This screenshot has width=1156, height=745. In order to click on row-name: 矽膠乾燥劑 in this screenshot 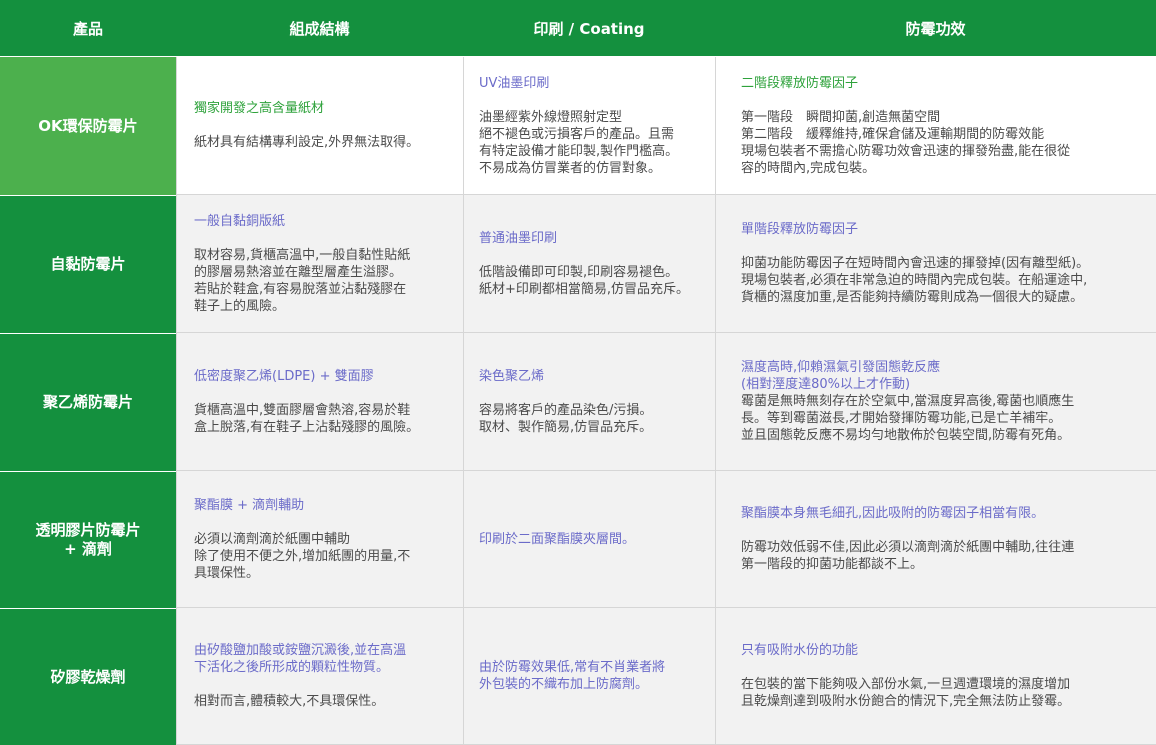, I will do `click(88, 676)`.